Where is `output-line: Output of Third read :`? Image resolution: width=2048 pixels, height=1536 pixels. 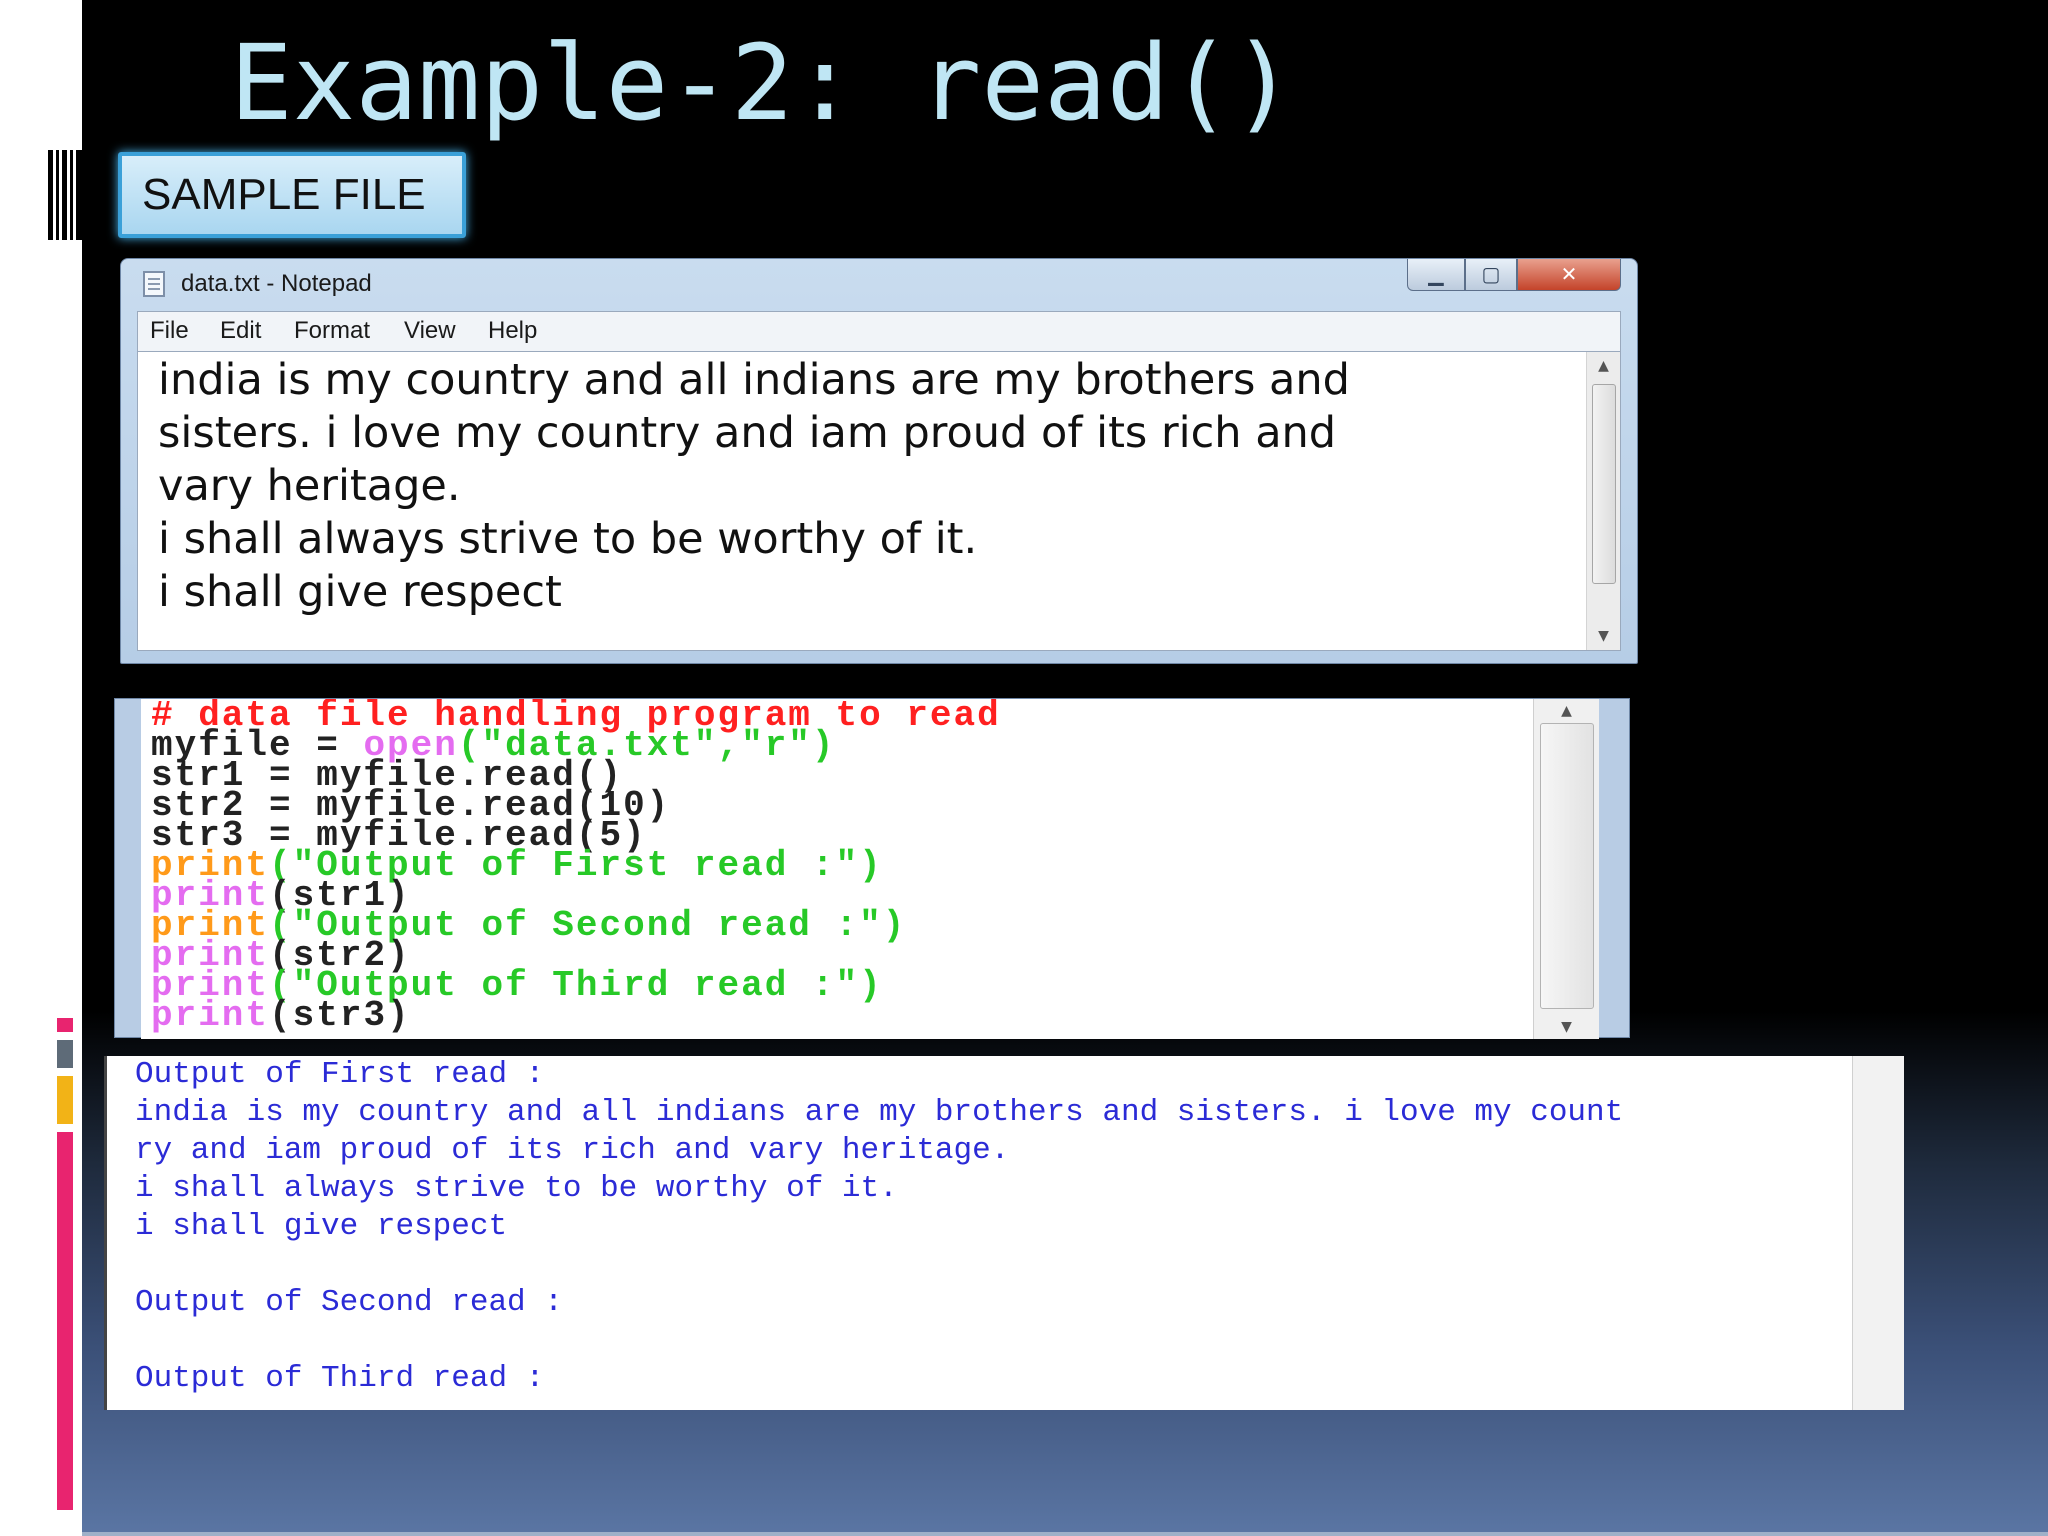 output-line: Output of Third read : is located at coordinates (340, 1378).